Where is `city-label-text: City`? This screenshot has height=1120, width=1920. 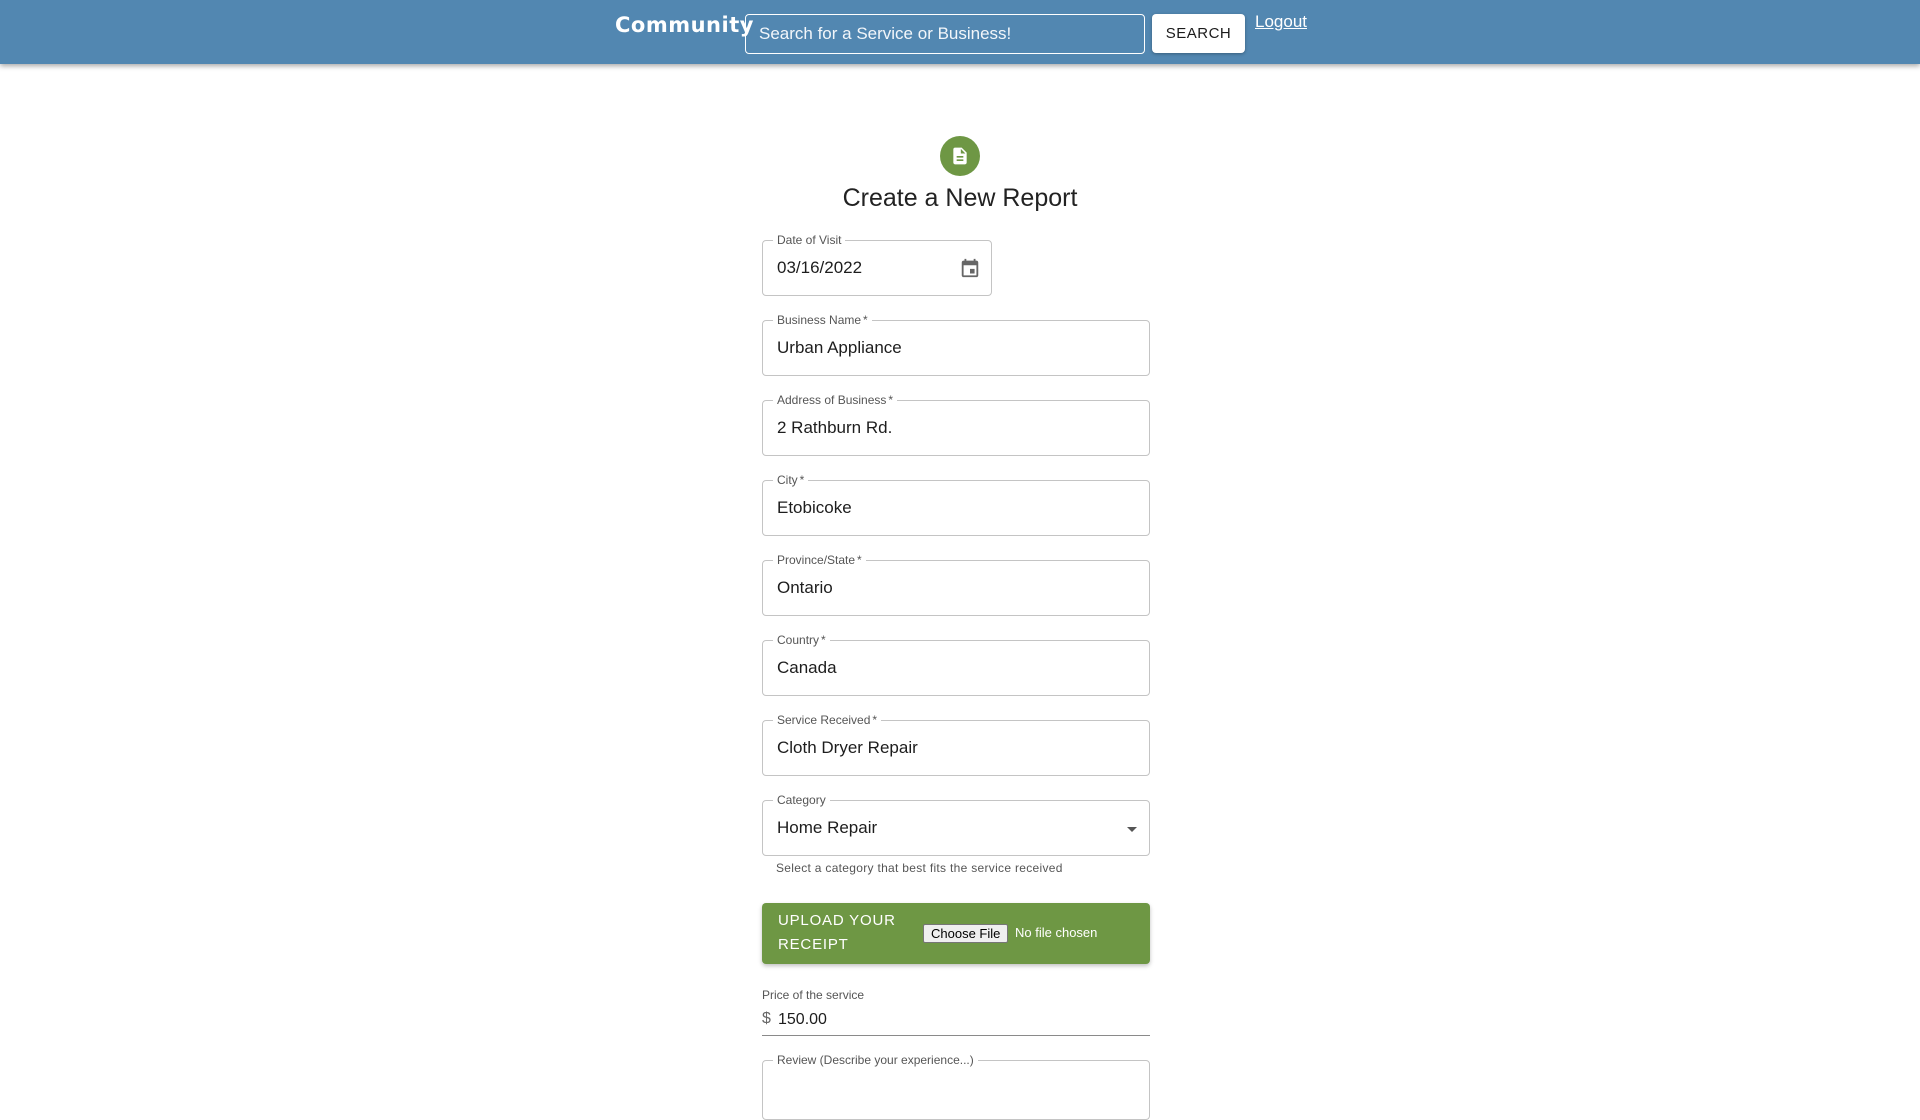
city-label-text: City is located at coordinates (787, 480).